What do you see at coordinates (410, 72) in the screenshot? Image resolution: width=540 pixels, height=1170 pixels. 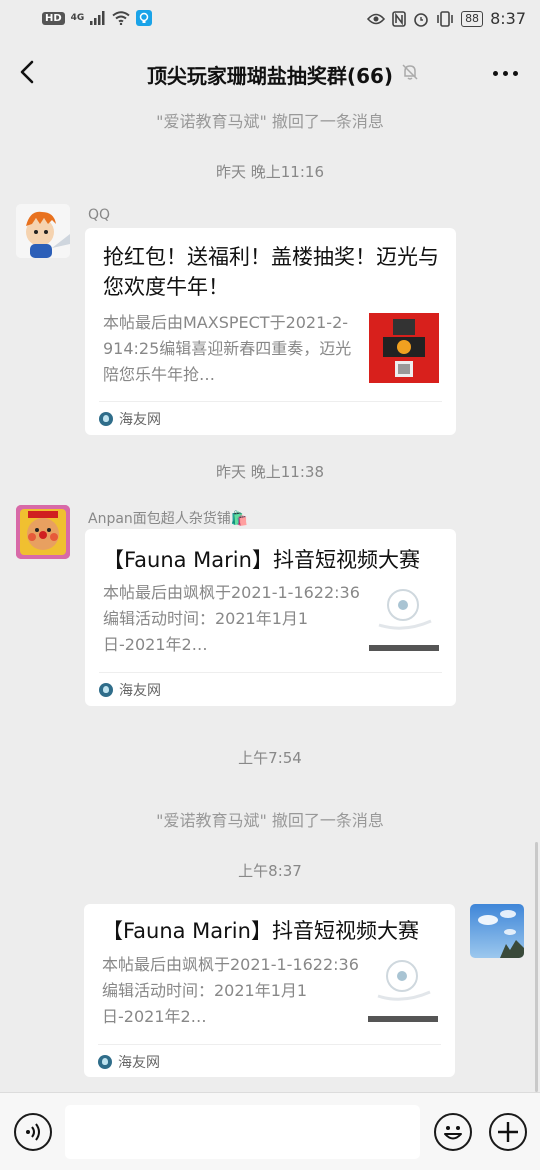 I see `mute-bell-icon` at bounding box center [410, 72].